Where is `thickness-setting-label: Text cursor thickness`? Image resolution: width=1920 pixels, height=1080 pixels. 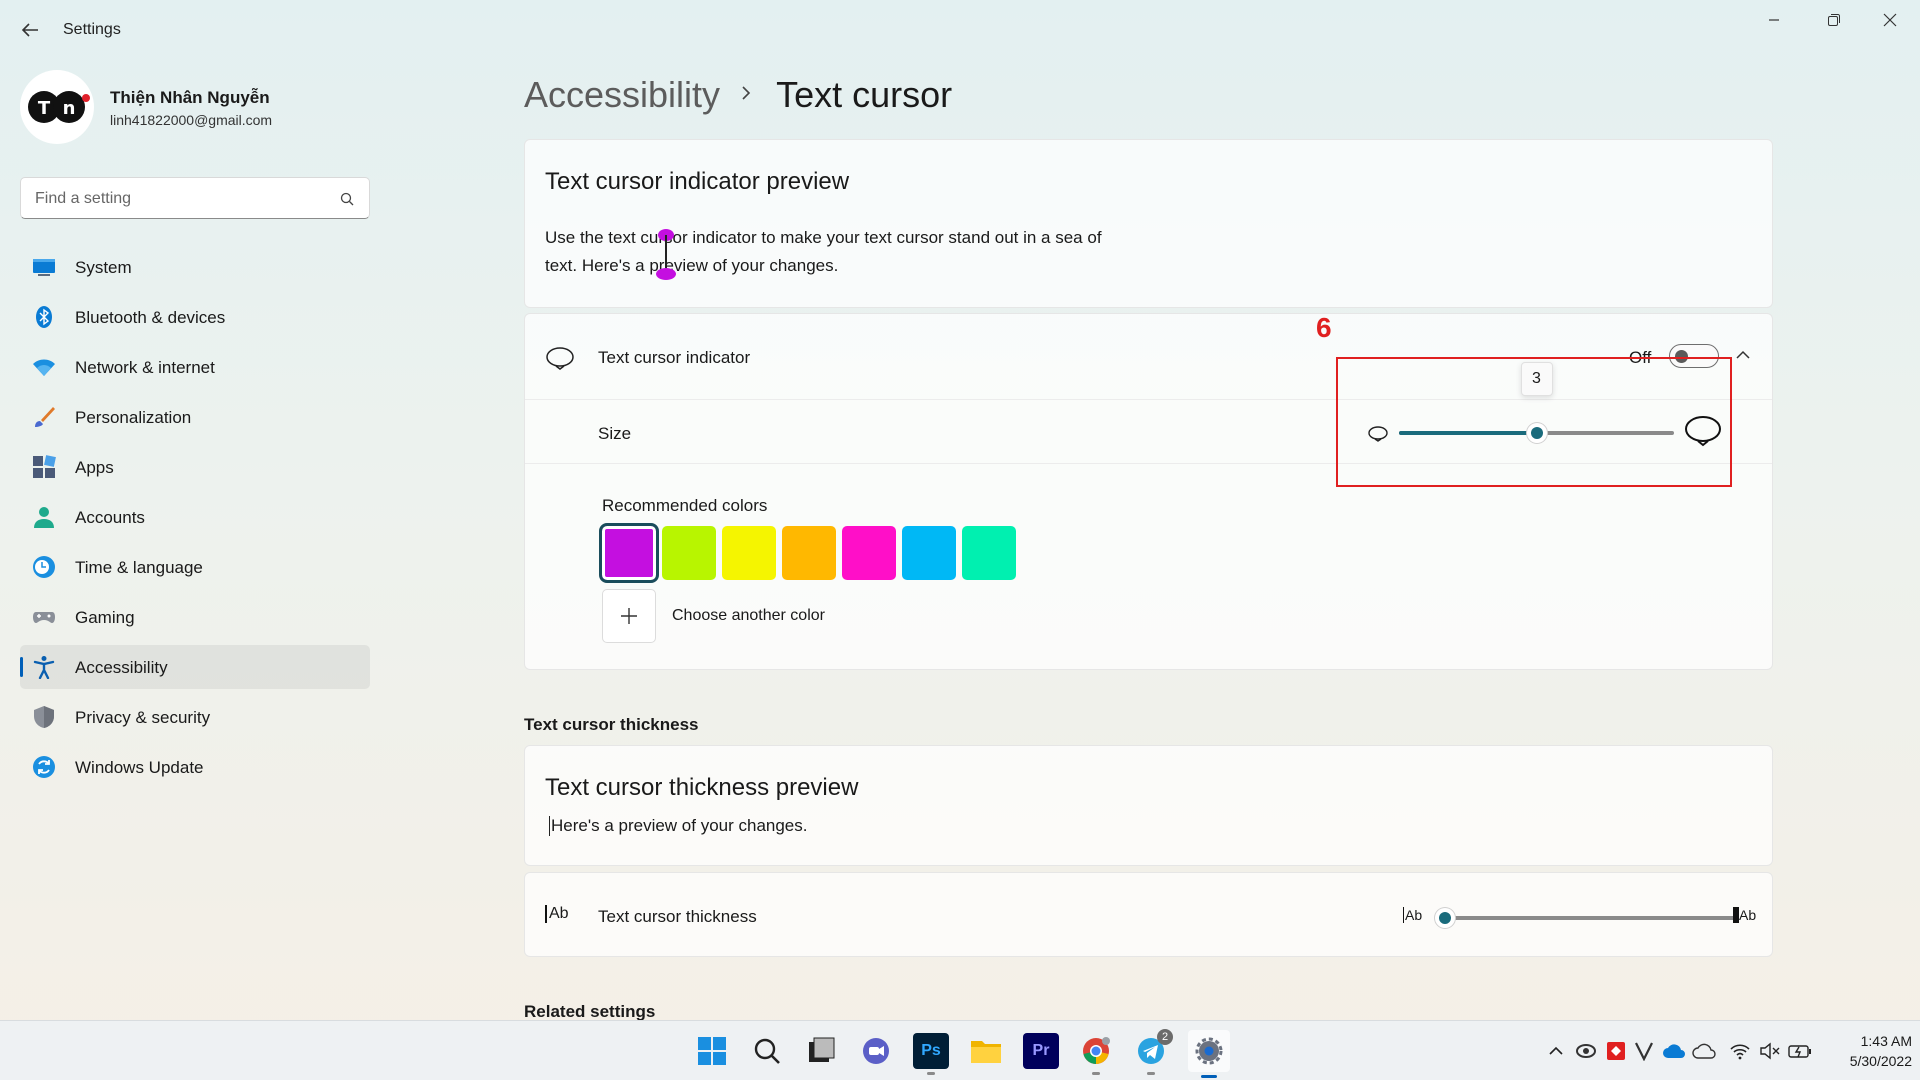 thickness-setting-label: Text cursor thickness is located at coordinates (677, 916).